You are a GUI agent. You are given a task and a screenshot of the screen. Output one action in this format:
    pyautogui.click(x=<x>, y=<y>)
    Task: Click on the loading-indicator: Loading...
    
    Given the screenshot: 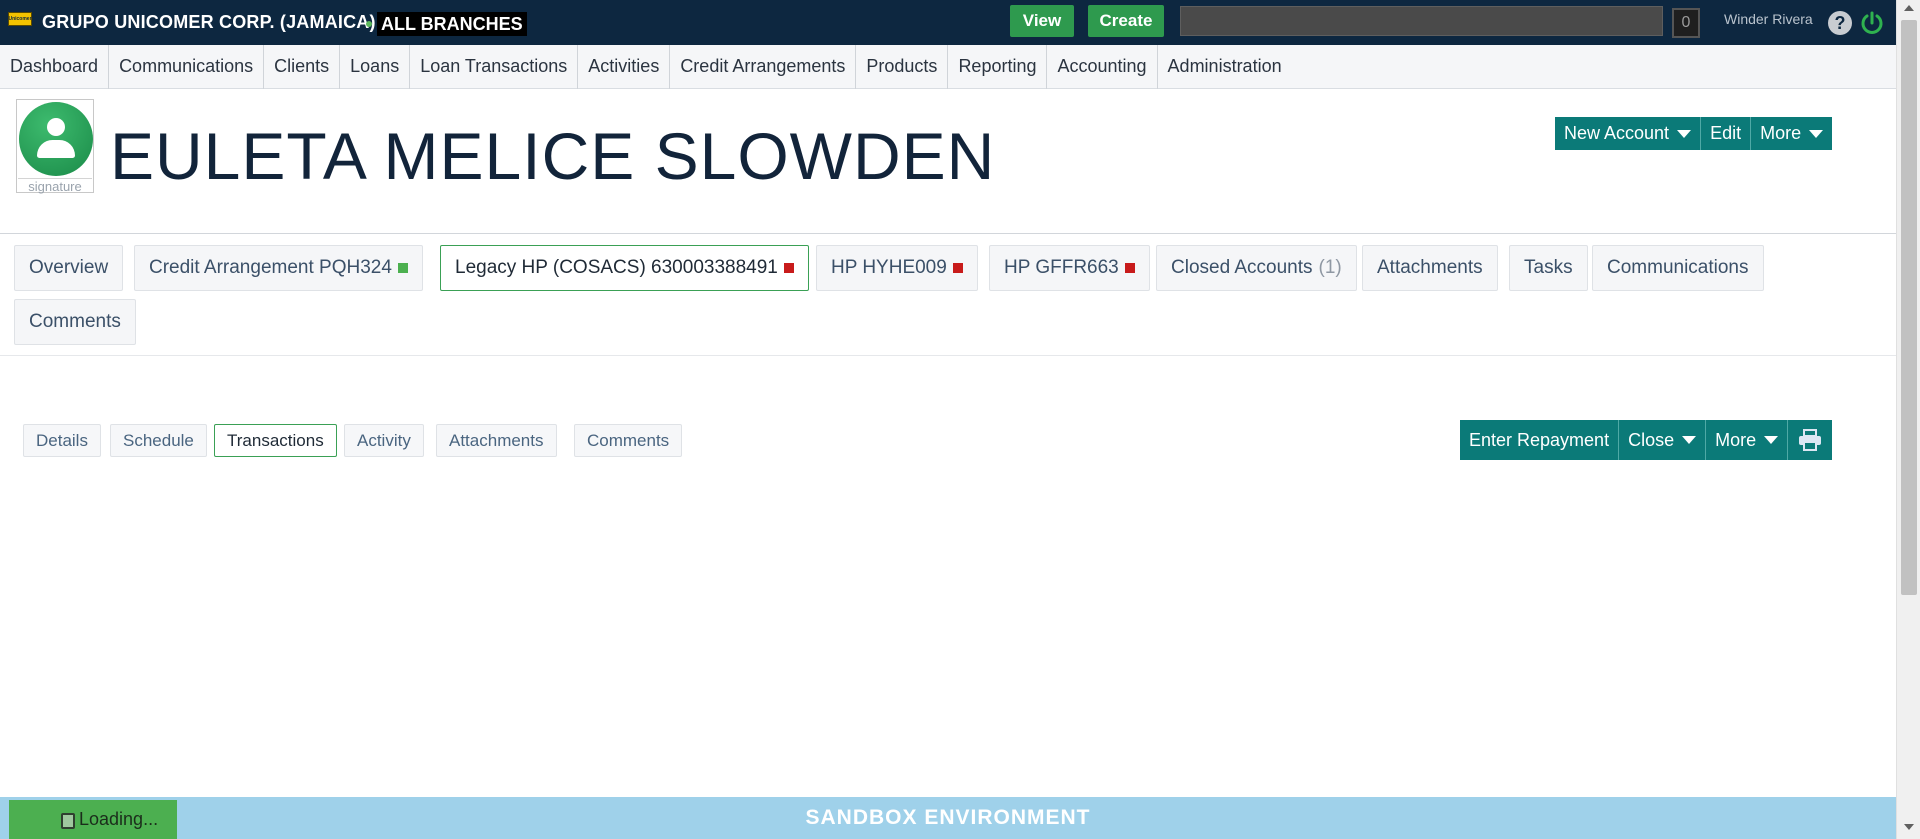 What is the action you would take?
    pyautogui.click(x=93, y=819)
    